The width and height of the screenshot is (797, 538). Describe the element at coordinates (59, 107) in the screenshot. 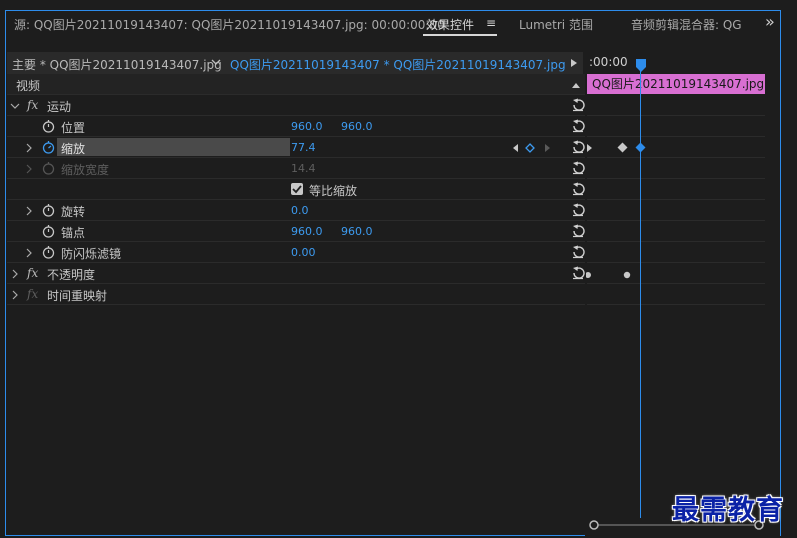

I see `motion-label: 运动` at that location.